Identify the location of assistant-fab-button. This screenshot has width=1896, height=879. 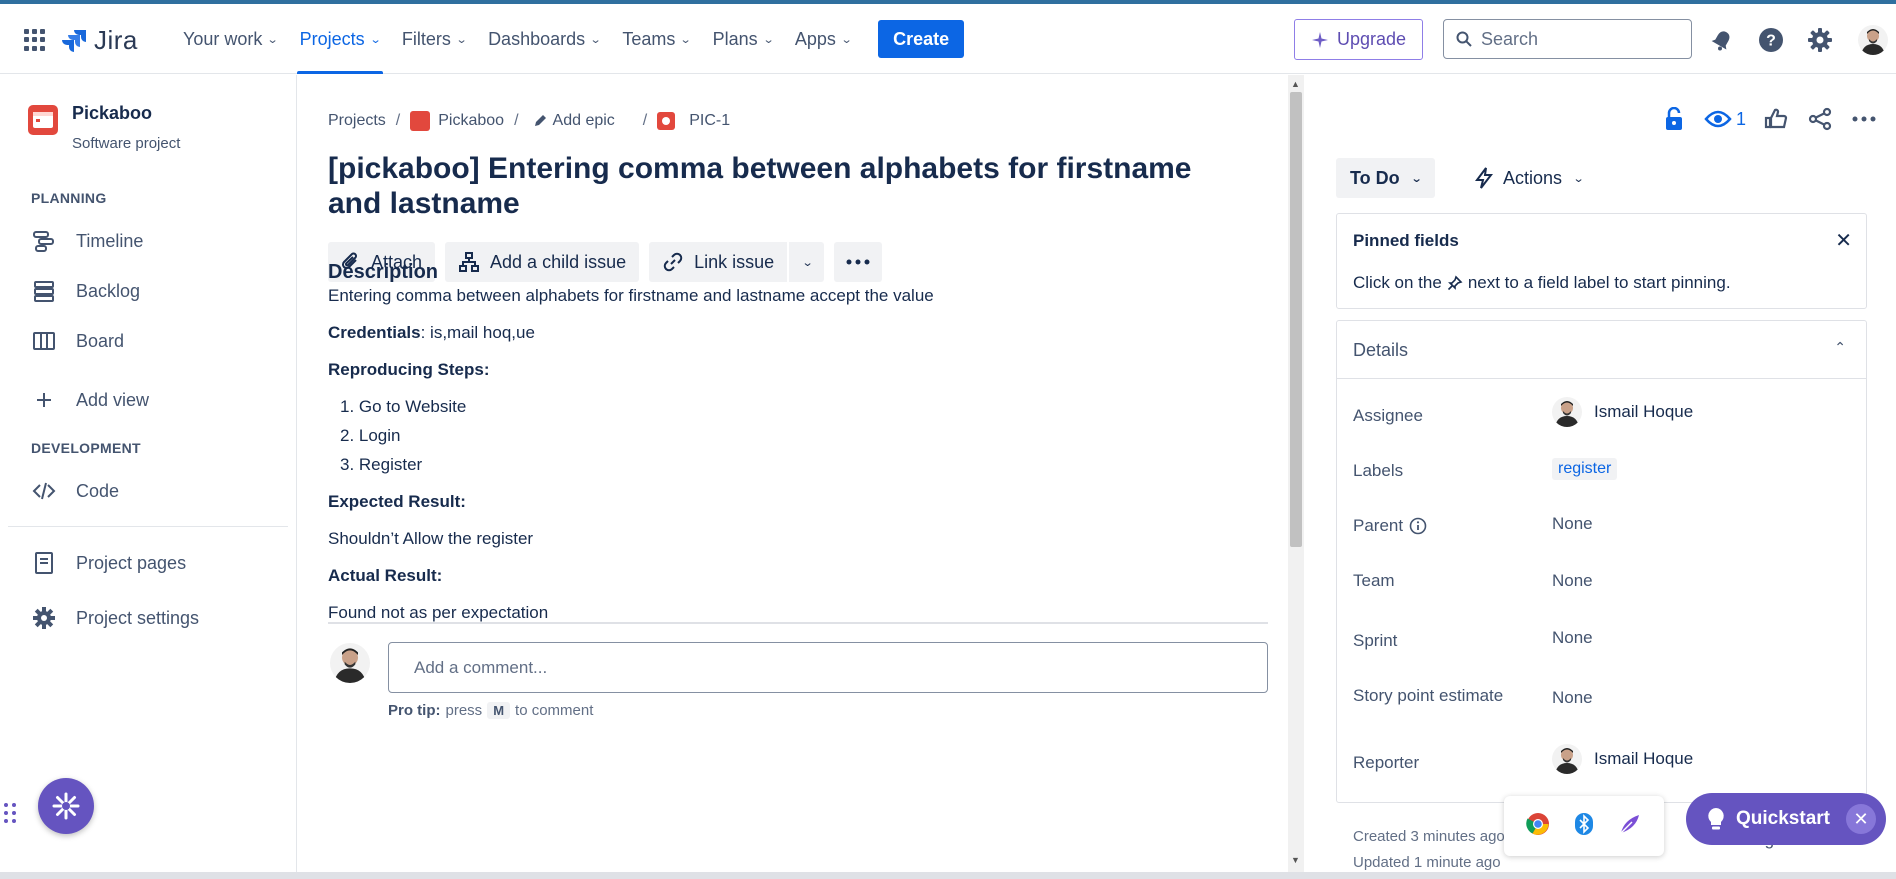
(66, 806).